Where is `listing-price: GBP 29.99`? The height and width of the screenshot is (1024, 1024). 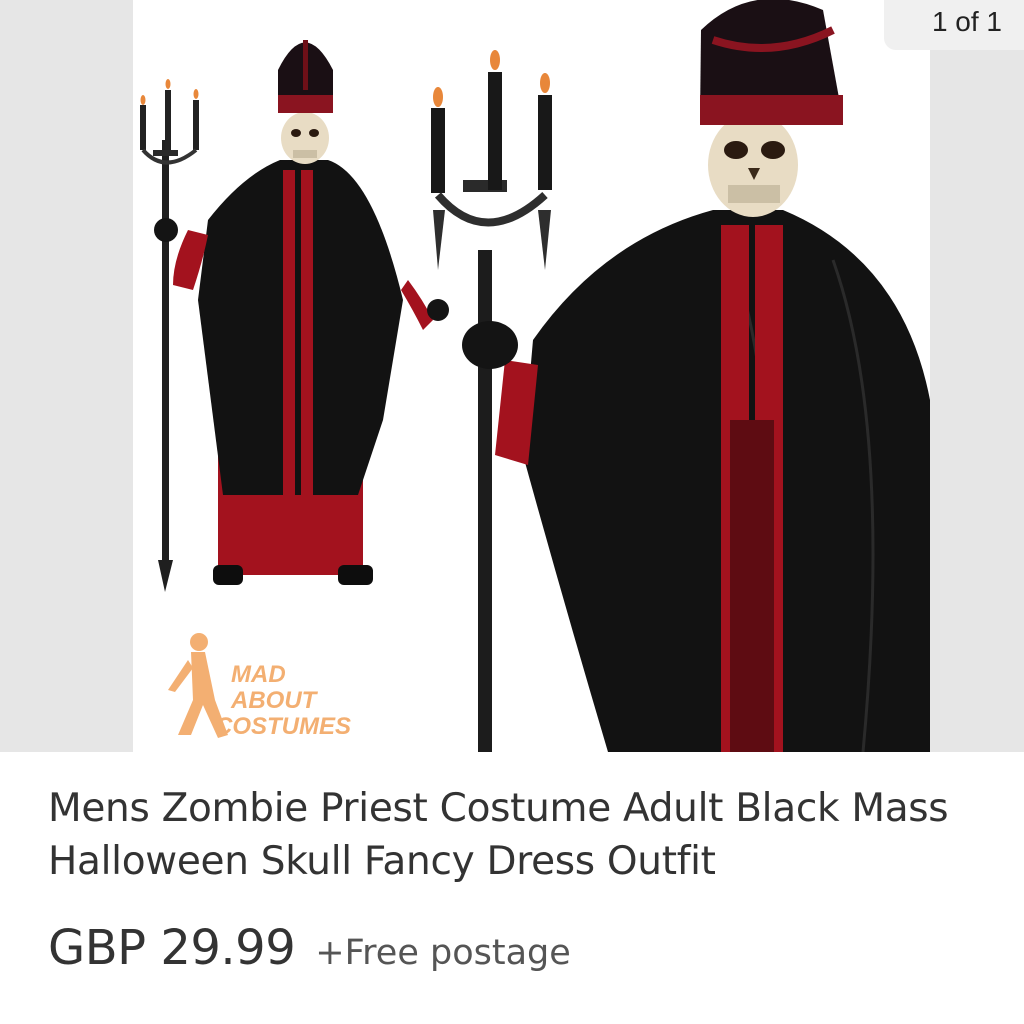 listing-price: GBP 29.99 is located at coordinates (172, 948).